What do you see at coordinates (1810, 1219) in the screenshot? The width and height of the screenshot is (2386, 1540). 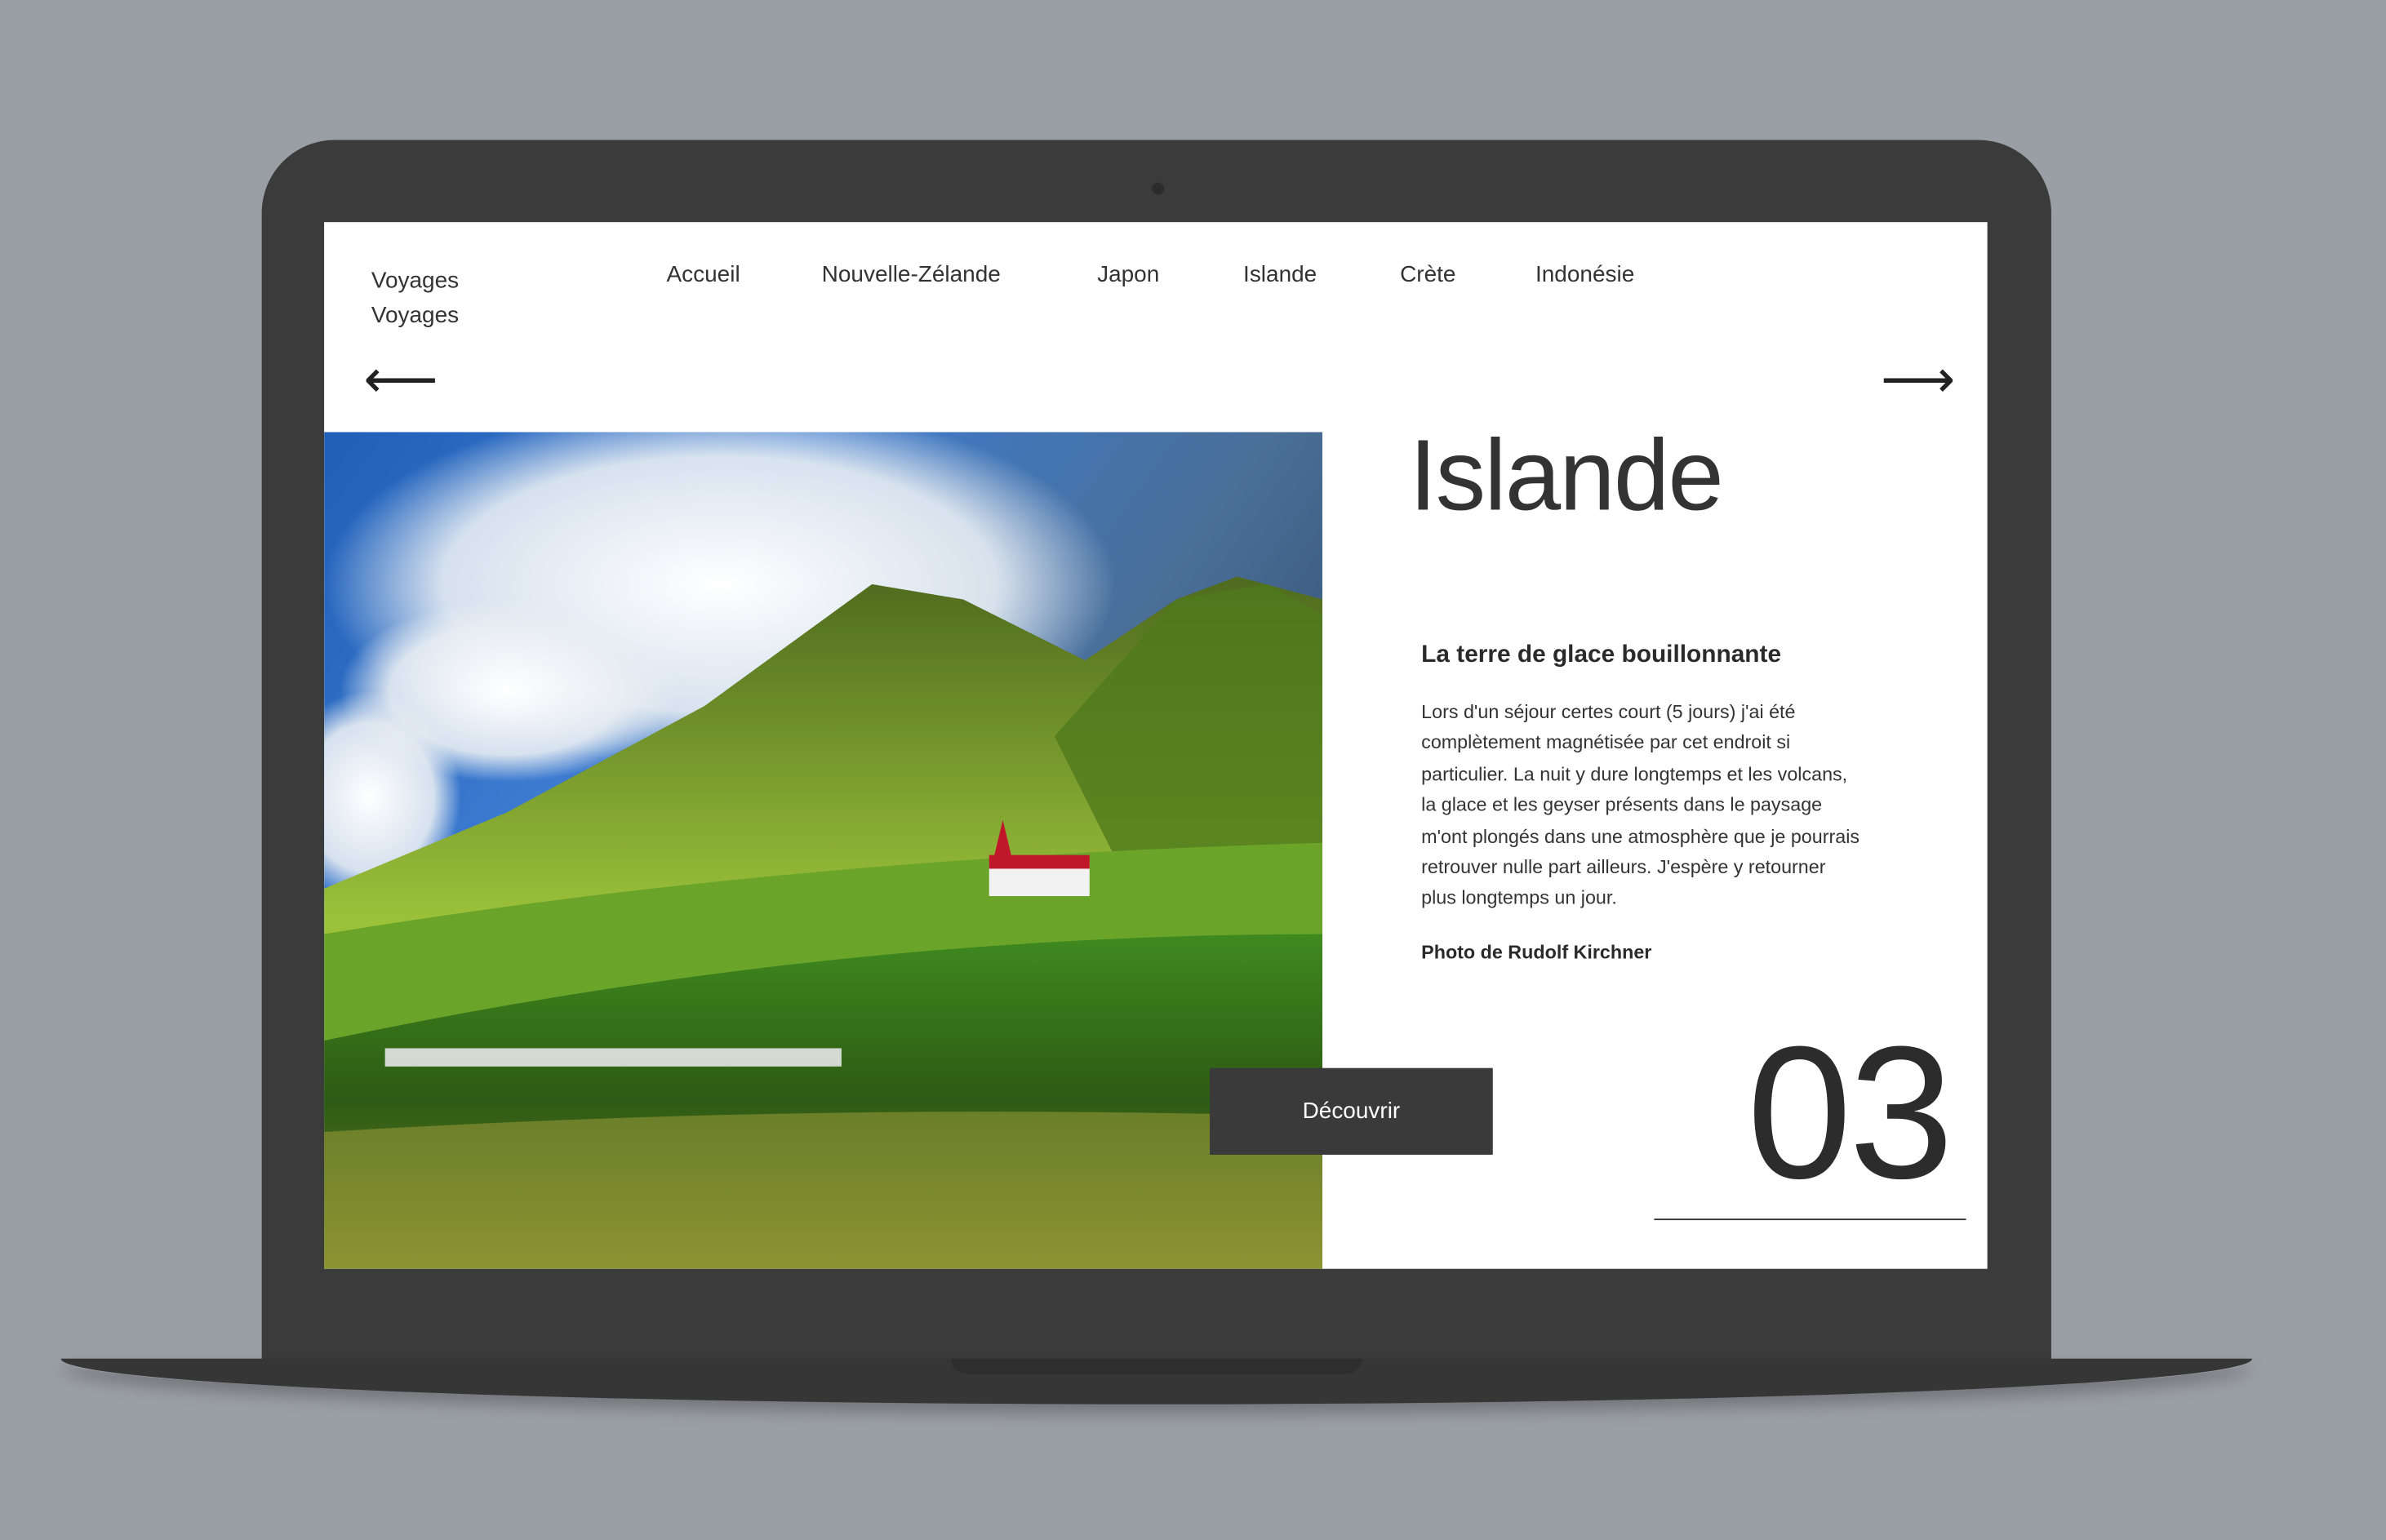 I see `slide-number-underline` at bounding box center [1810, 1219].